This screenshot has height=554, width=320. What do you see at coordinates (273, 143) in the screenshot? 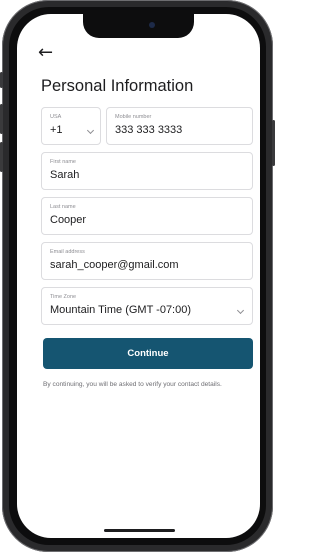
I see `power-button` at bounding box center [273, 143].